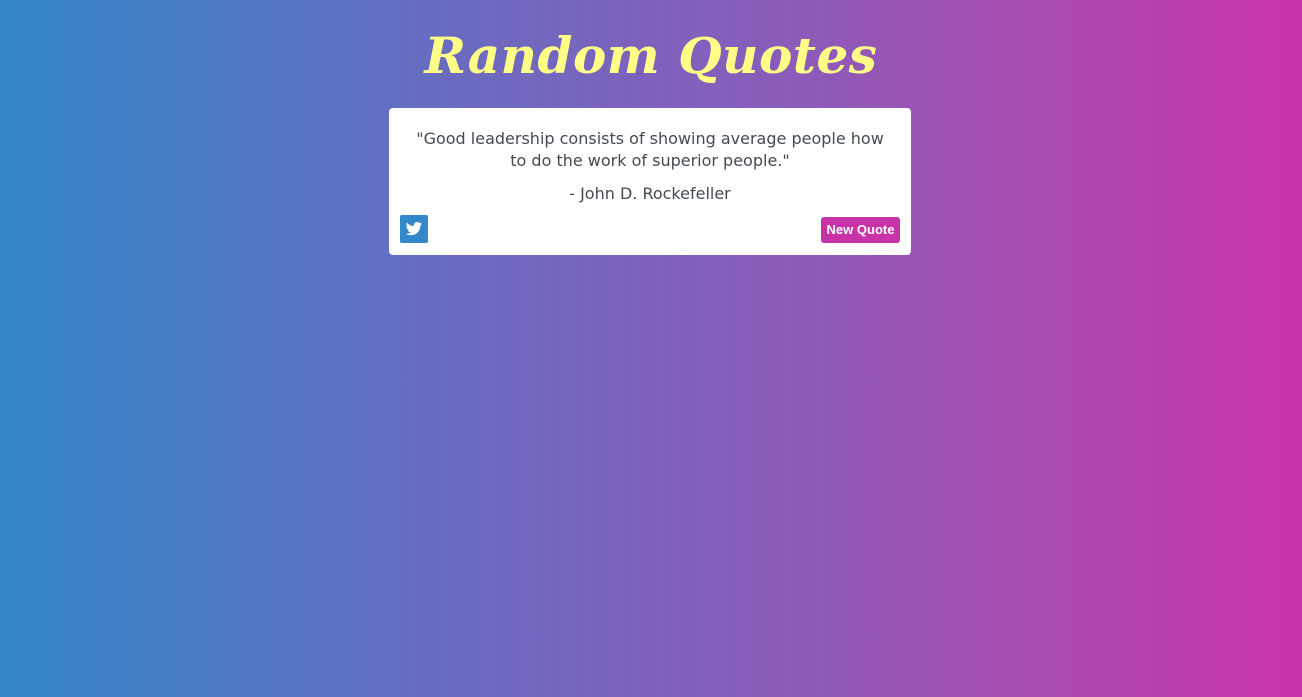 The width and height of the screenshot is (1302, 697). What do you see at coordinates (650, 193) in the screenshot?
I see `quote-author: - John D. Rockefeller` at bounding box center [650, 193].